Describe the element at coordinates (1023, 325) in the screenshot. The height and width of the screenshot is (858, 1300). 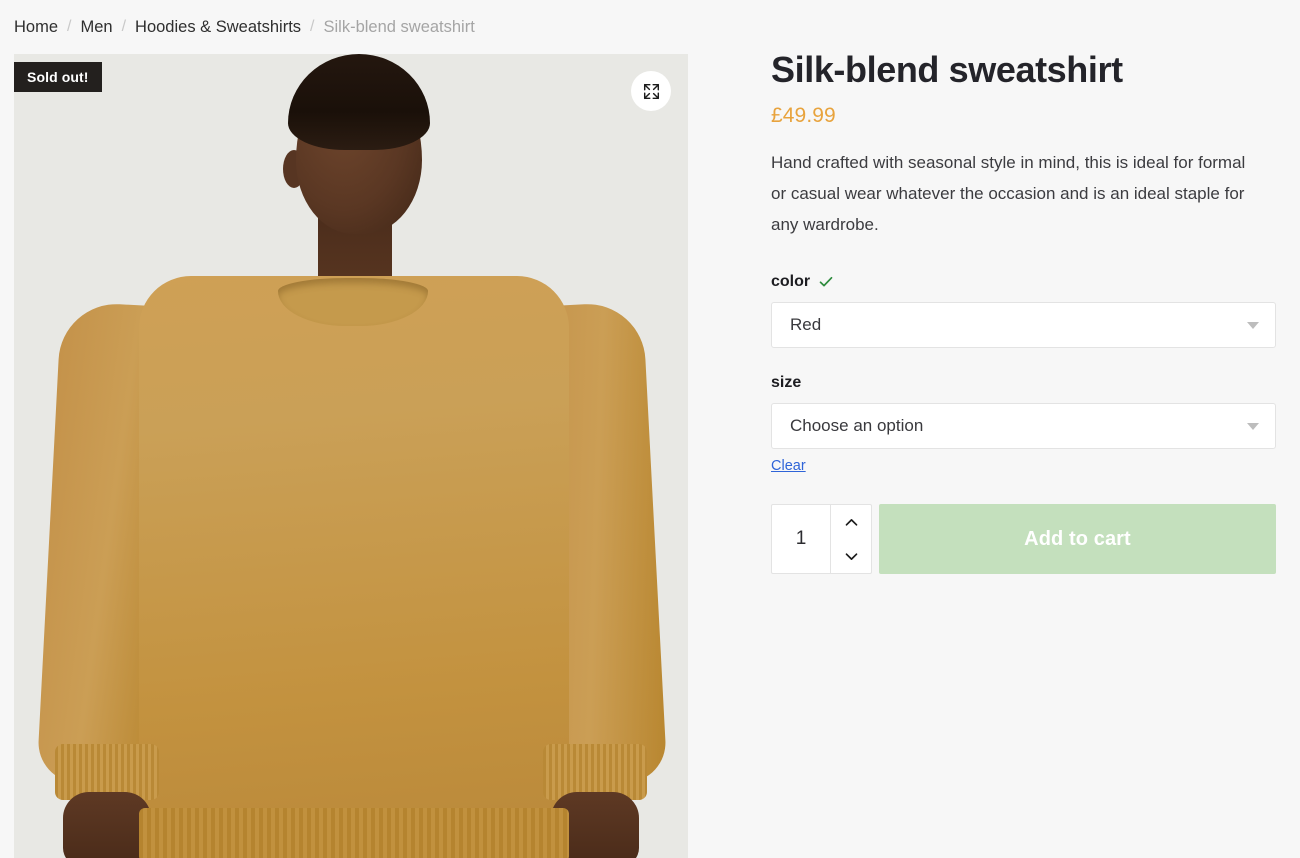
I see `color-select: Red` at that location.